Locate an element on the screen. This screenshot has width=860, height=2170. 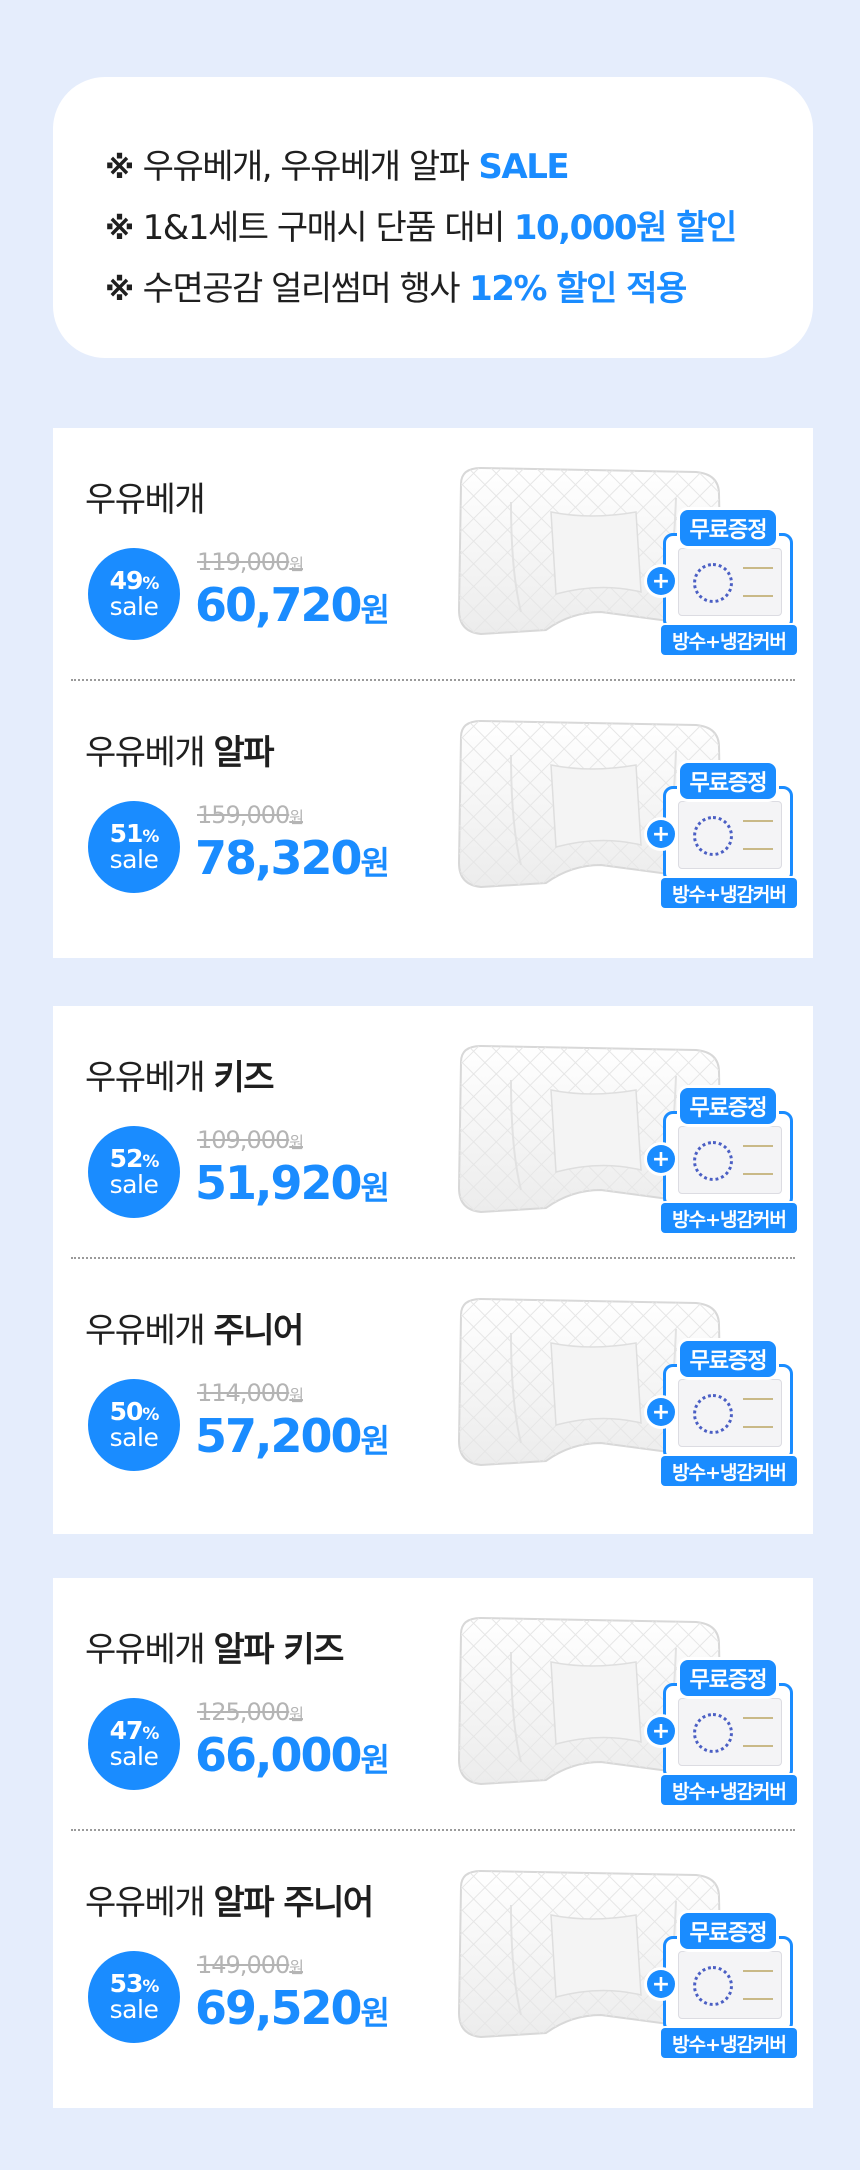
product-card: 우유베개 주니어 50% sale 114,000원 57,200원 무료증정 is located at coordinates (433, 1385).